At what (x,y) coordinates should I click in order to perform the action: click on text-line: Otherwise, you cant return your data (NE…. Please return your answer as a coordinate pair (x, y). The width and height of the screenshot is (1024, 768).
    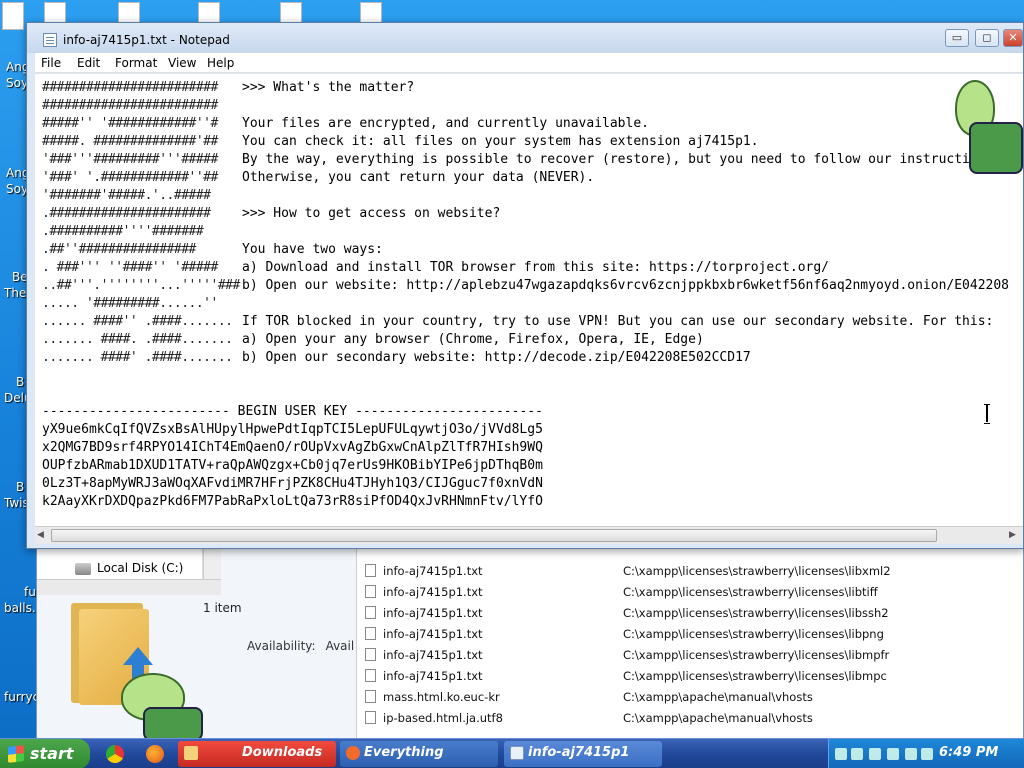
    Looking at the image, I should click on (418, 177).